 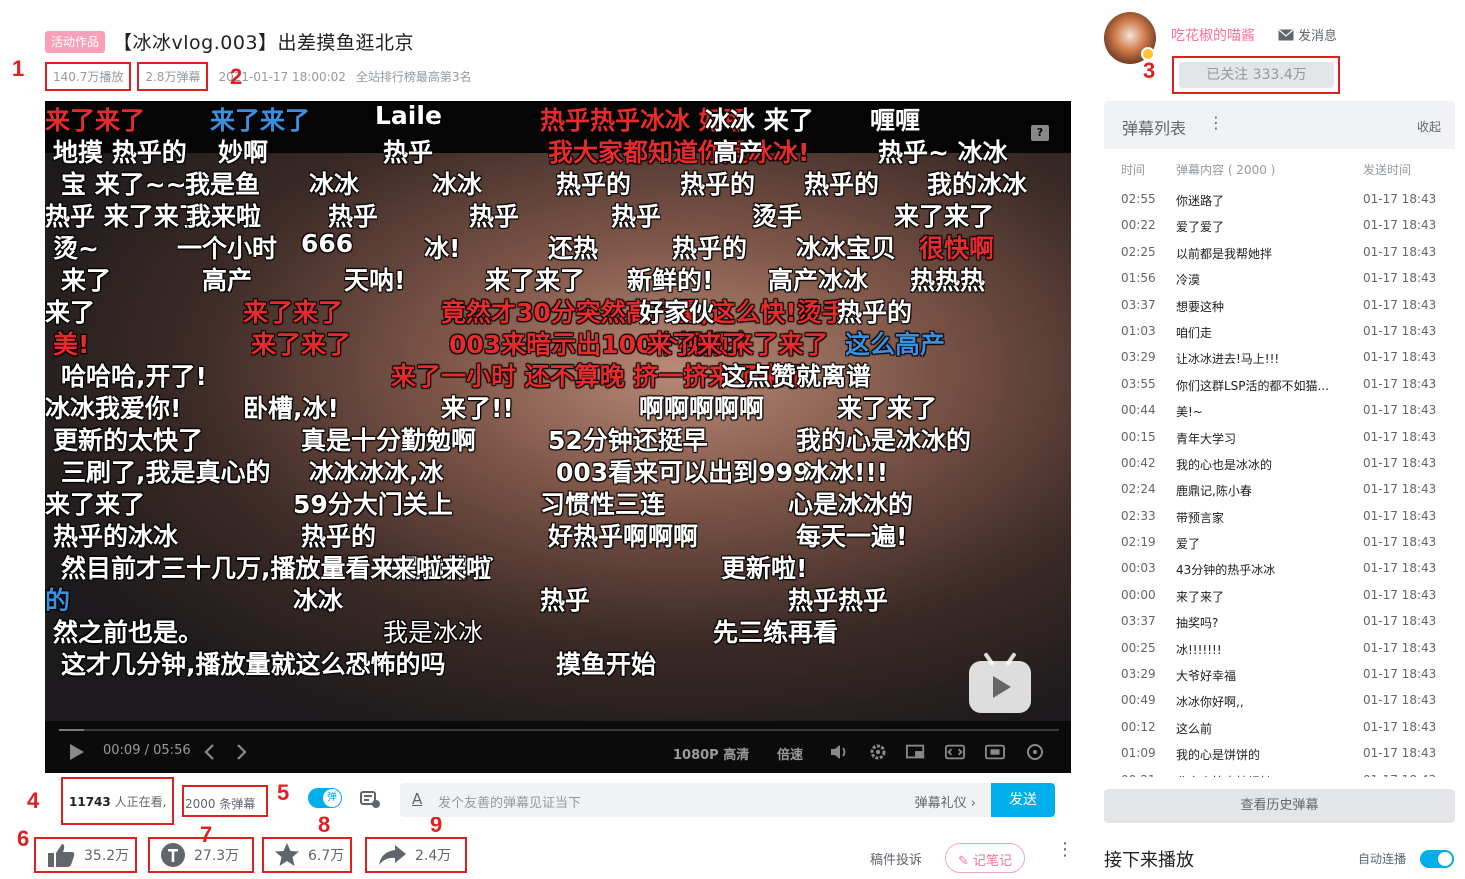 What do you see at coordinates (839, 752) in the screenshot?
I see `volume-icon` at bounding box center [839, 752].